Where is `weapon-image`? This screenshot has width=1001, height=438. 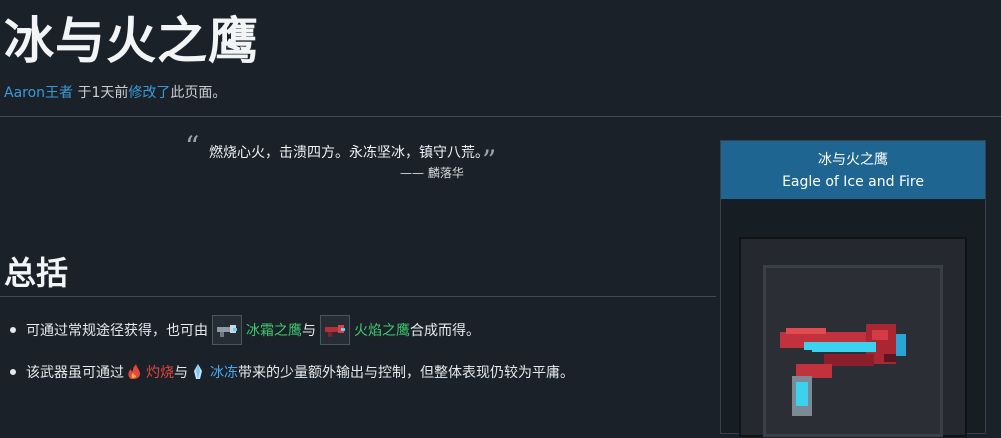 weapon-image is located at coordinates (853, 351).